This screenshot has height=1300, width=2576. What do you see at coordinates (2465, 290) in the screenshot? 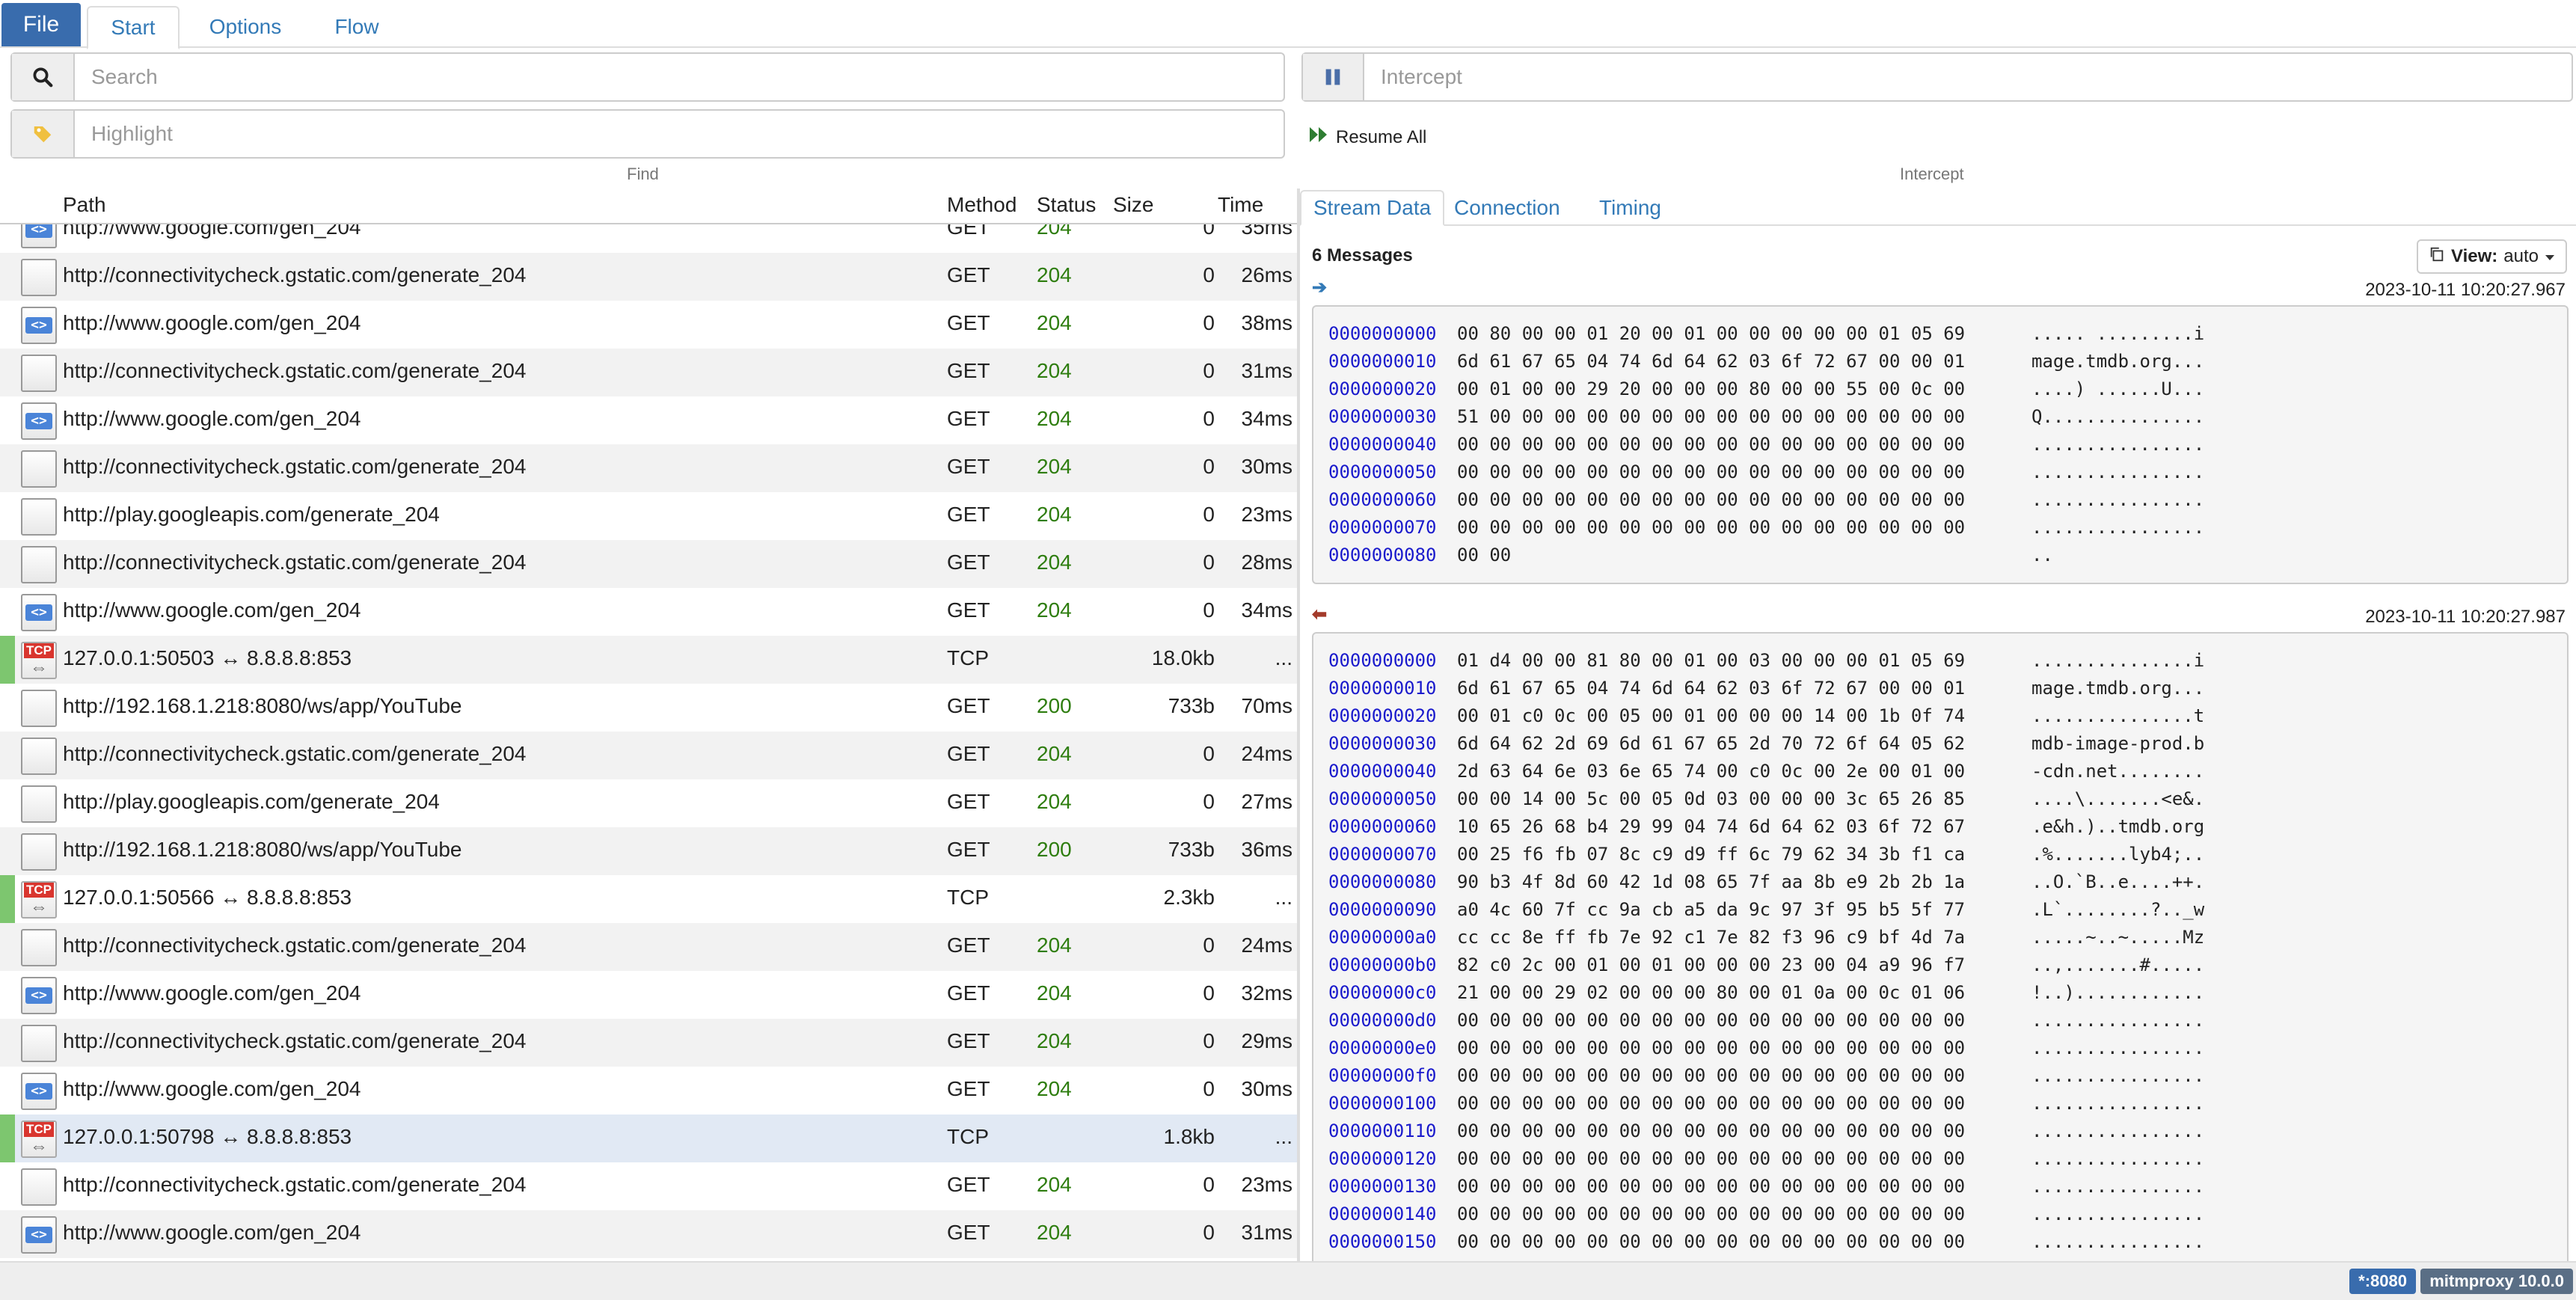
I see `message-timestamp: 2023-10-11 10:20:27.967` at bounding box center [2465, 290].